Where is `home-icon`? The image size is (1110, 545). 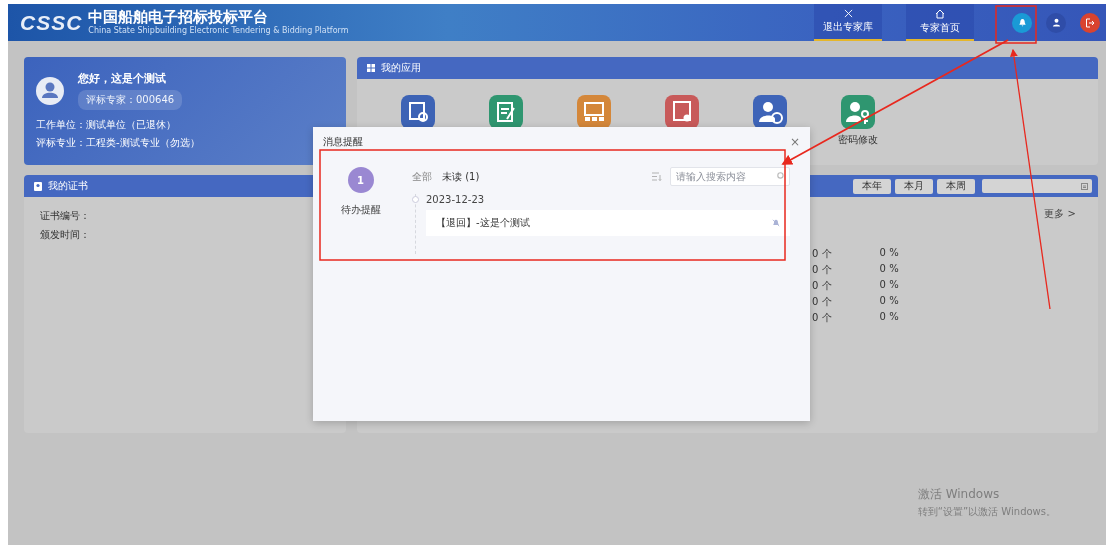 home-icon is located at coordinates (940, 13).